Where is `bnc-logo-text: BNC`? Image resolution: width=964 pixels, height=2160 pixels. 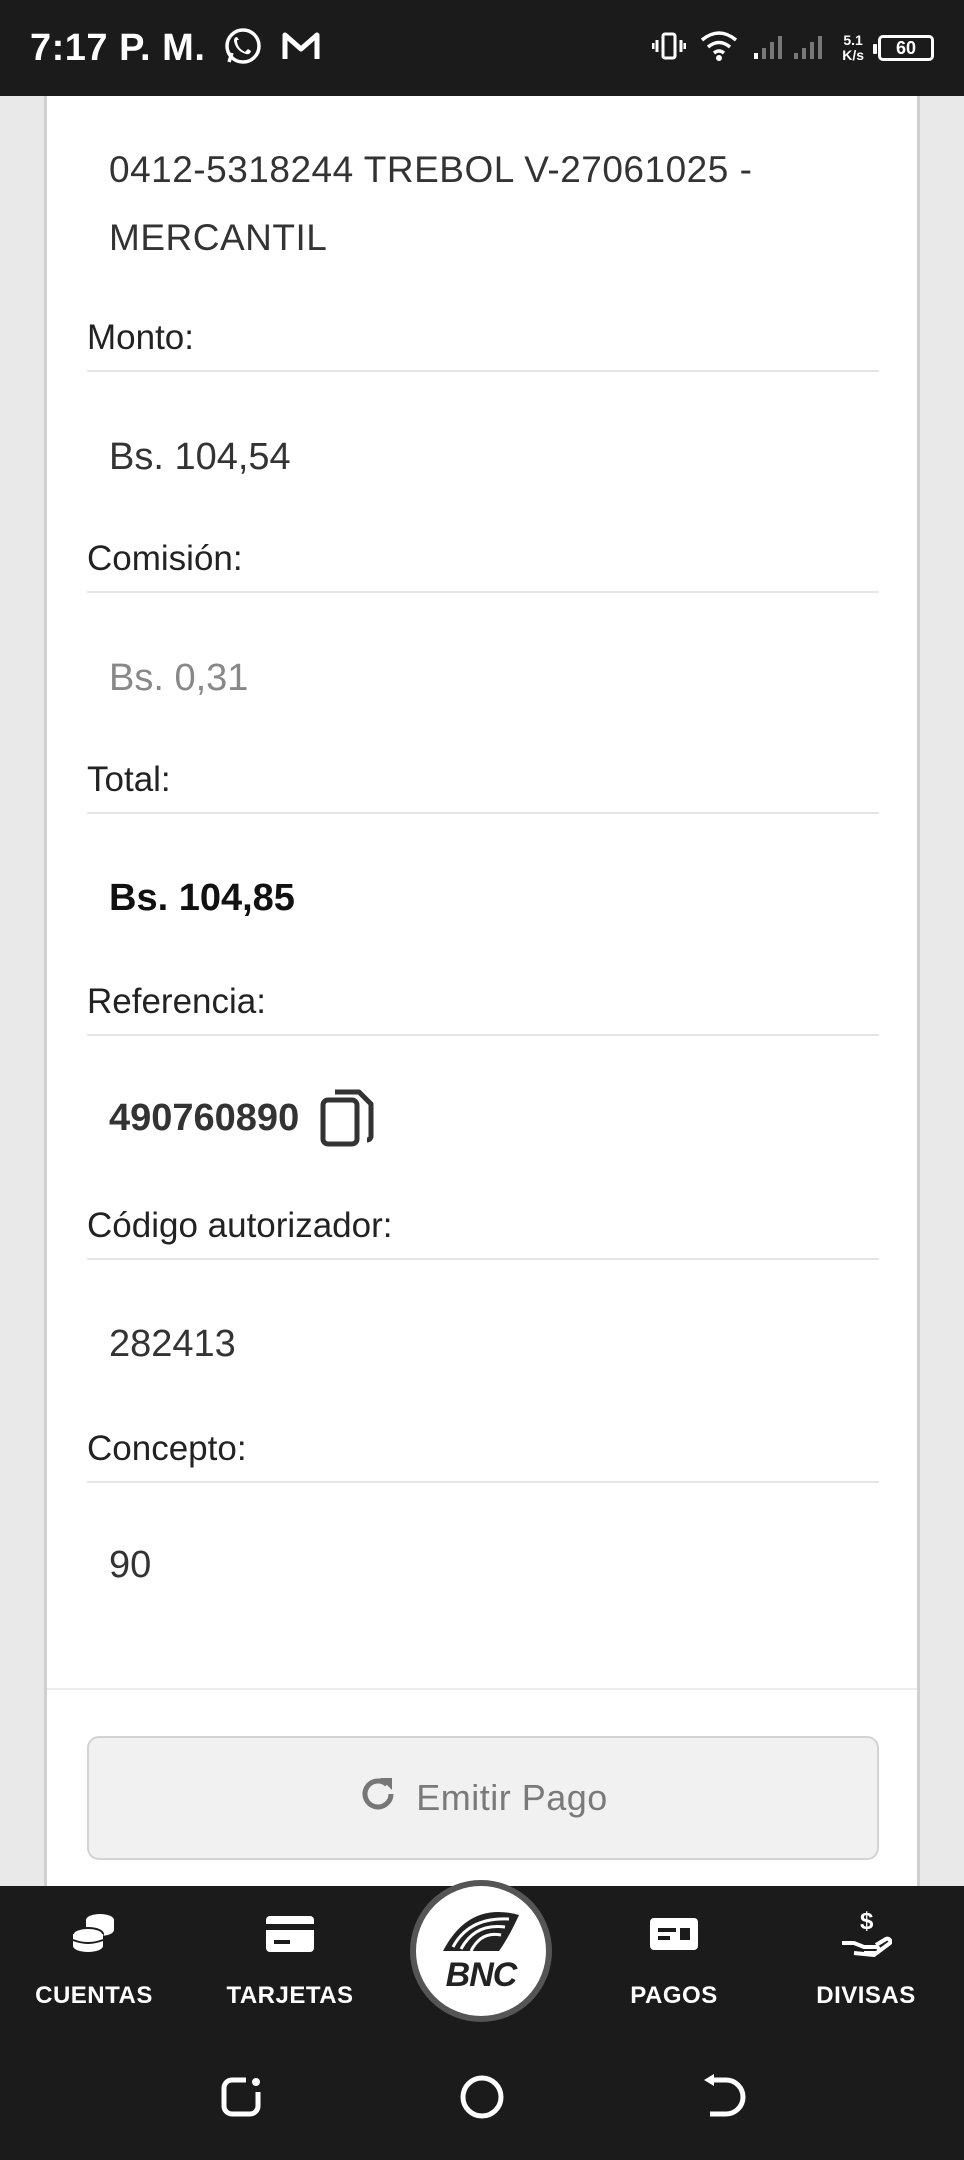
bnc-logo-text: BNC is located at coordinates (481, 1975).